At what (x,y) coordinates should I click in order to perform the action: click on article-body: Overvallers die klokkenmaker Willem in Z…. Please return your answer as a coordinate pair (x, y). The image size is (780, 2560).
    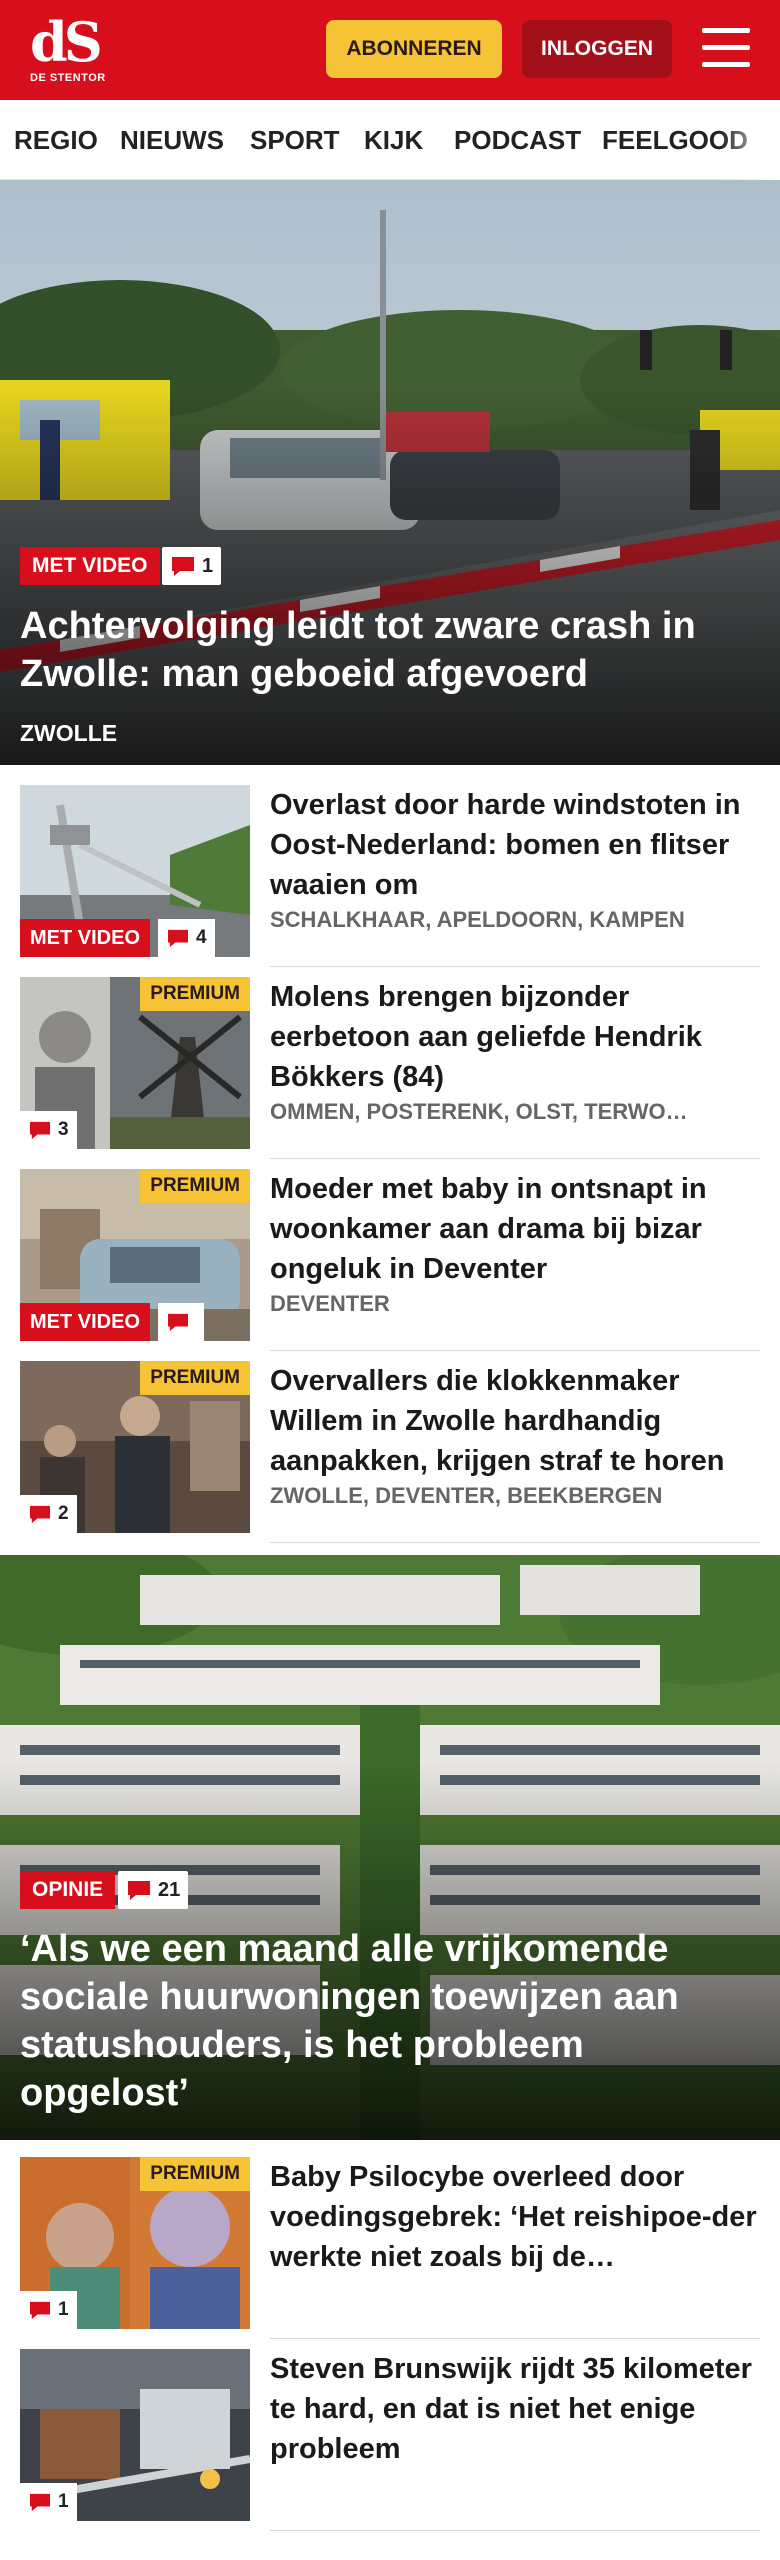
    Looking at the image, I should click on (515, 1435).